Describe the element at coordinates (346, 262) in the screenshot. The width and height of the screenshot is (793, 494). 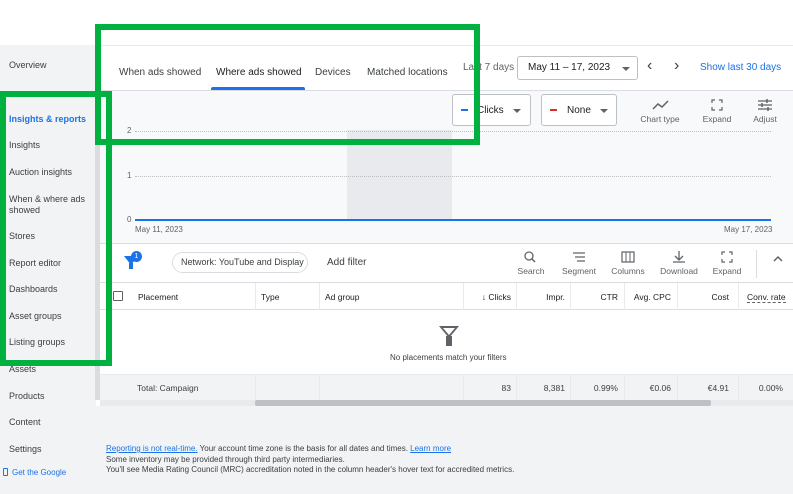
I see `add-filter-button: Add filter` at that location.